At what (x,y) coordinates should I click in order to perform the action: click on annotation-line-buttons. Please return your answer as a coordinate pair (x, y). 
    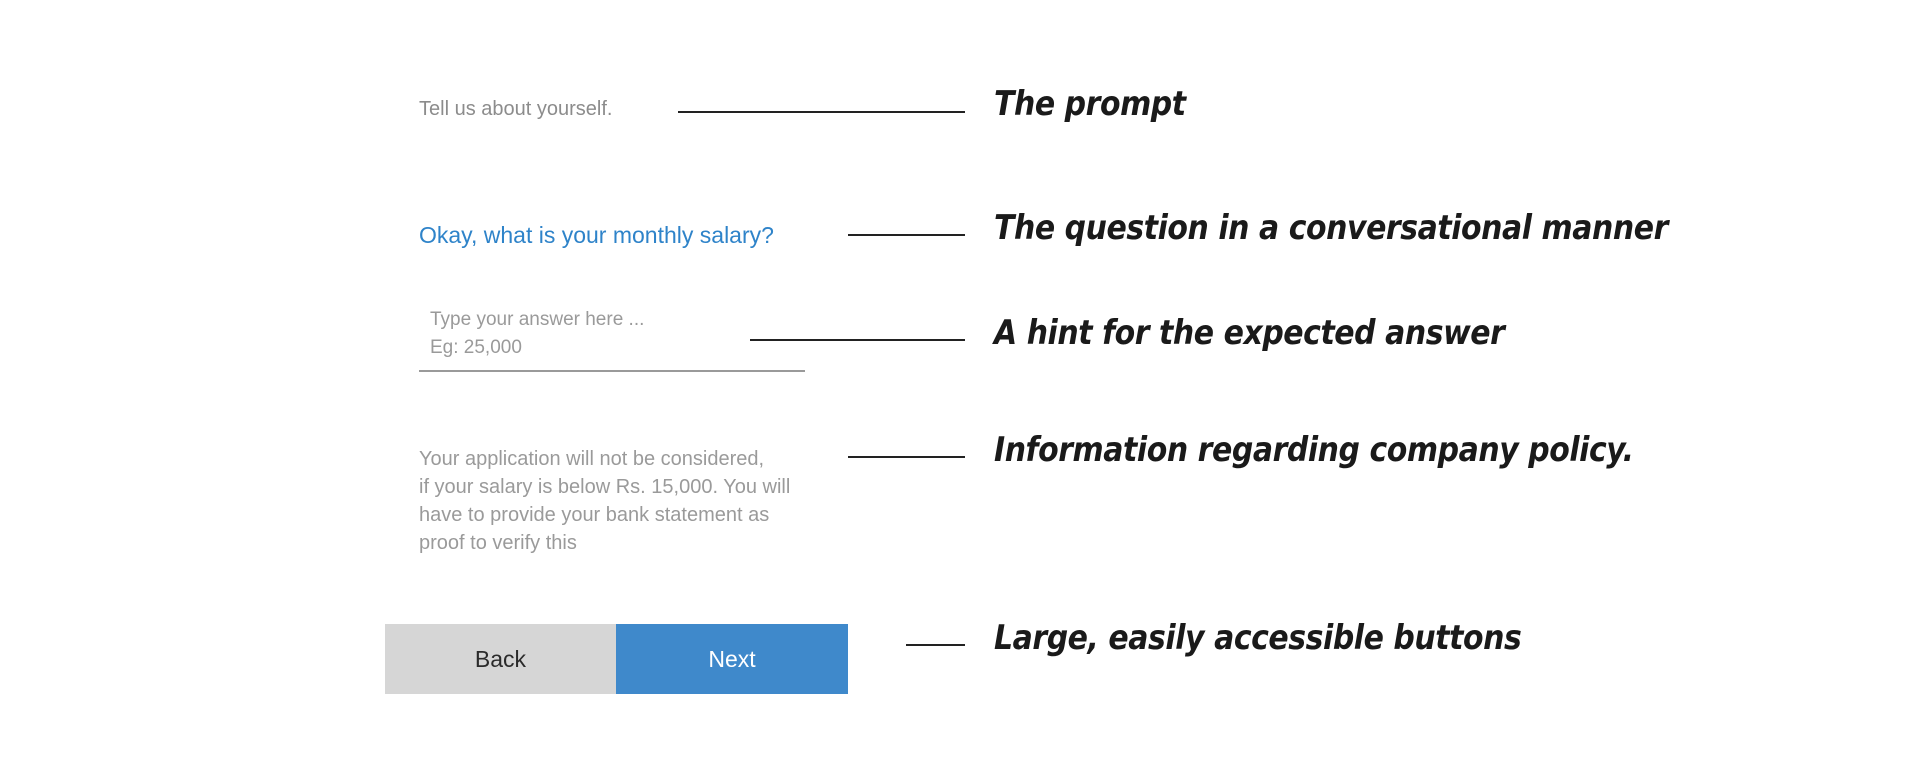
    Looking at the image, I should click on (935, 645).